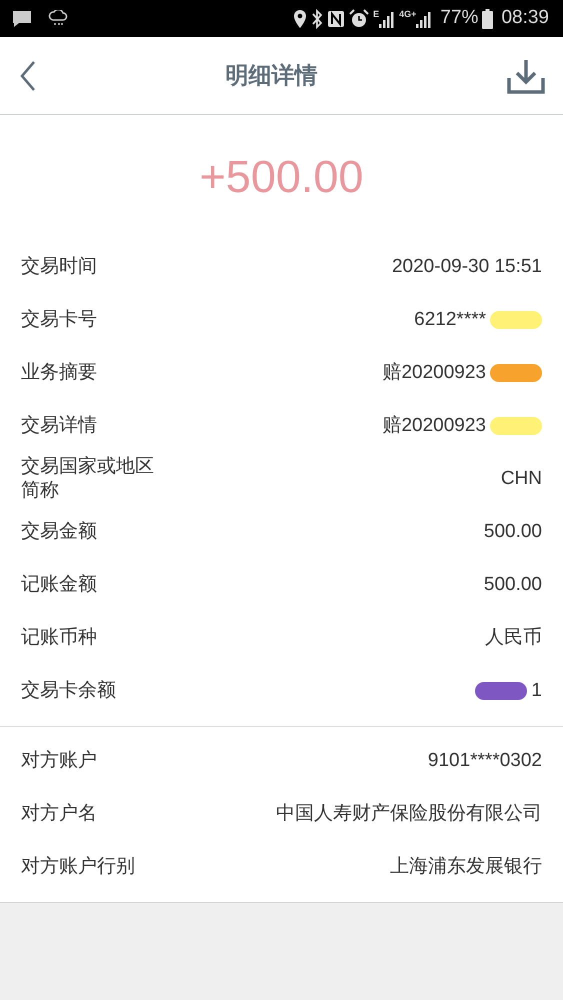 This screenshot has width=563, height=1000. Describe the element at coordinates (466, 866) in the screenshot. I see `field-value: 上海浦东发展银行` at that location.